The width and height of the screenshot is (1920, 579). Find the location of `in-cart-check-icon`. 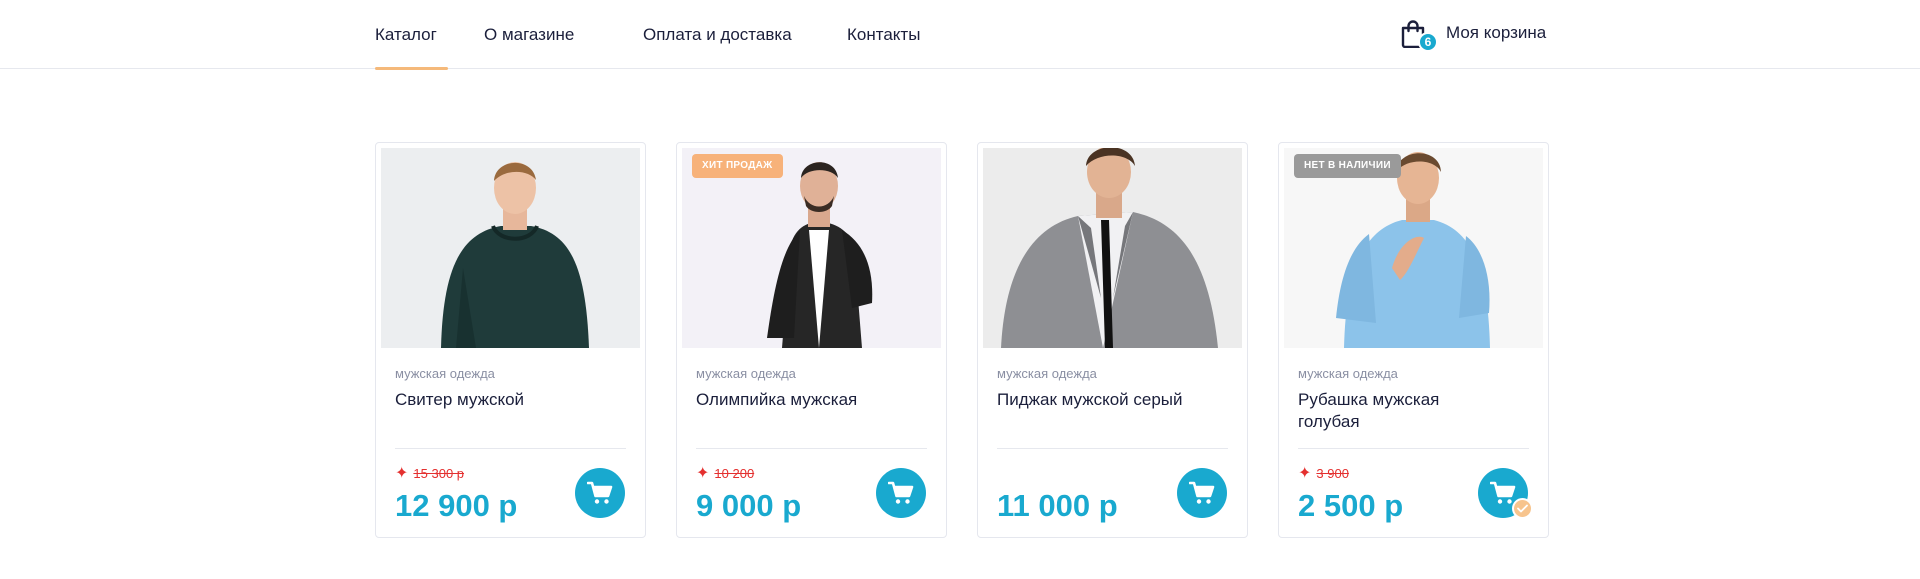

in-cart-check-icon is located at coordinates (1522, 508).